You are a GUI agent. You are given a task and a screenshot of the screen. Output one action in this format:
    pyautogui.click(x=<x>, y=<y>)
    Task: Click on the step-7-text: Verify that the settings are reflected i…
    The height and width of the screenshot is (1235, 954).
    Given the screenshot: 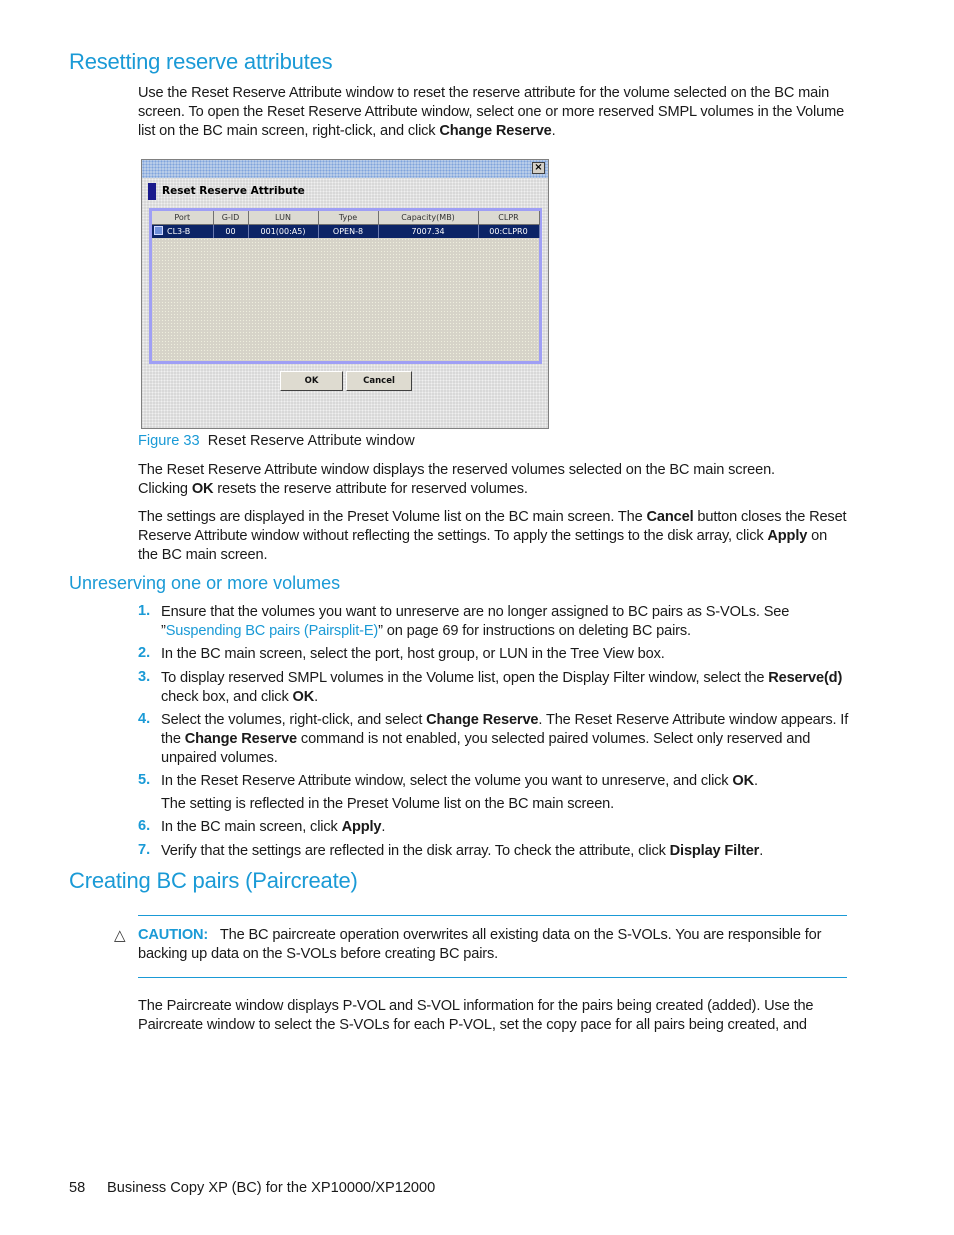 What is the action you would take?
    pyautogui.click(x=415, y=851)
    